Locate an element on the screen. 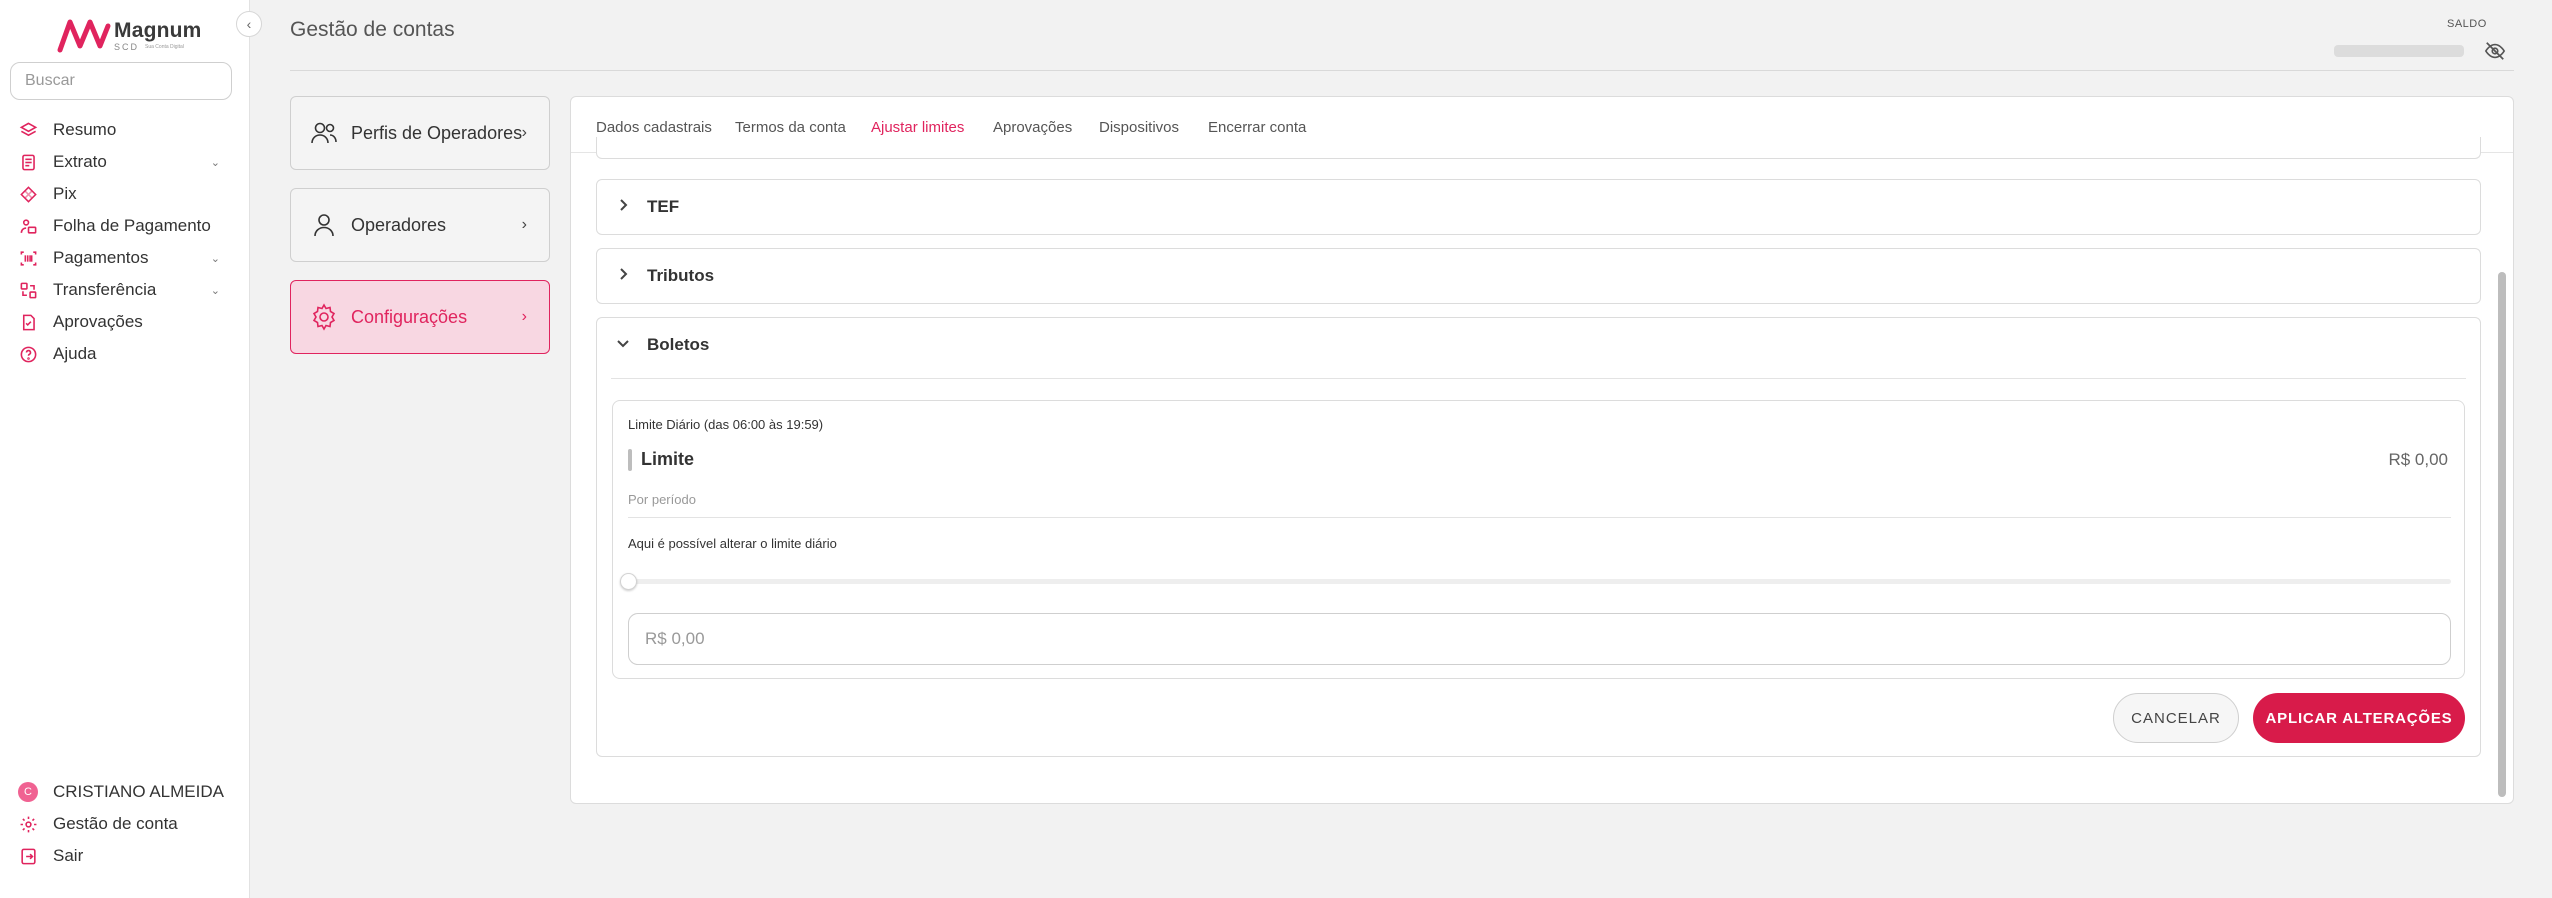 Image resolution: width=2552 pixels, height=898 pixels. limit-value: R$ 0,00 is located at coordinates (2418, 459).